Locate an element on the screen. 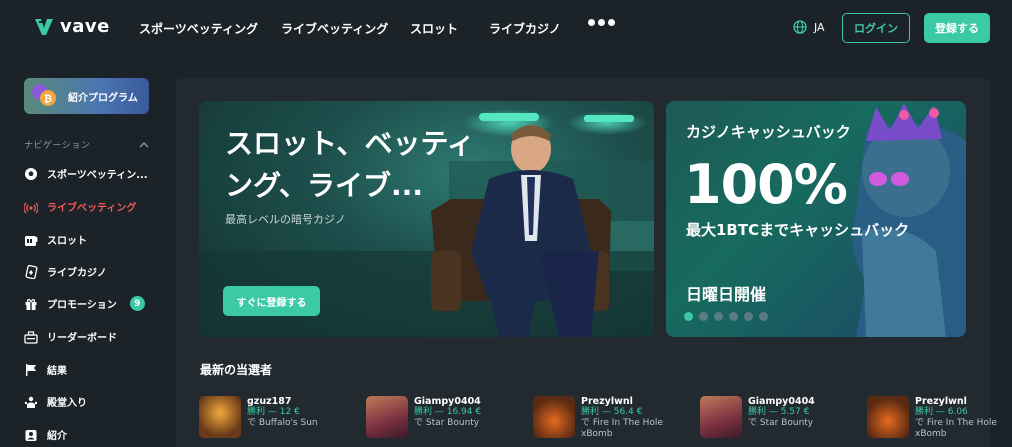 This screenshot has width=1012, height=447. sidebar-item-label: 結果 is located at coordinates (57, 371).